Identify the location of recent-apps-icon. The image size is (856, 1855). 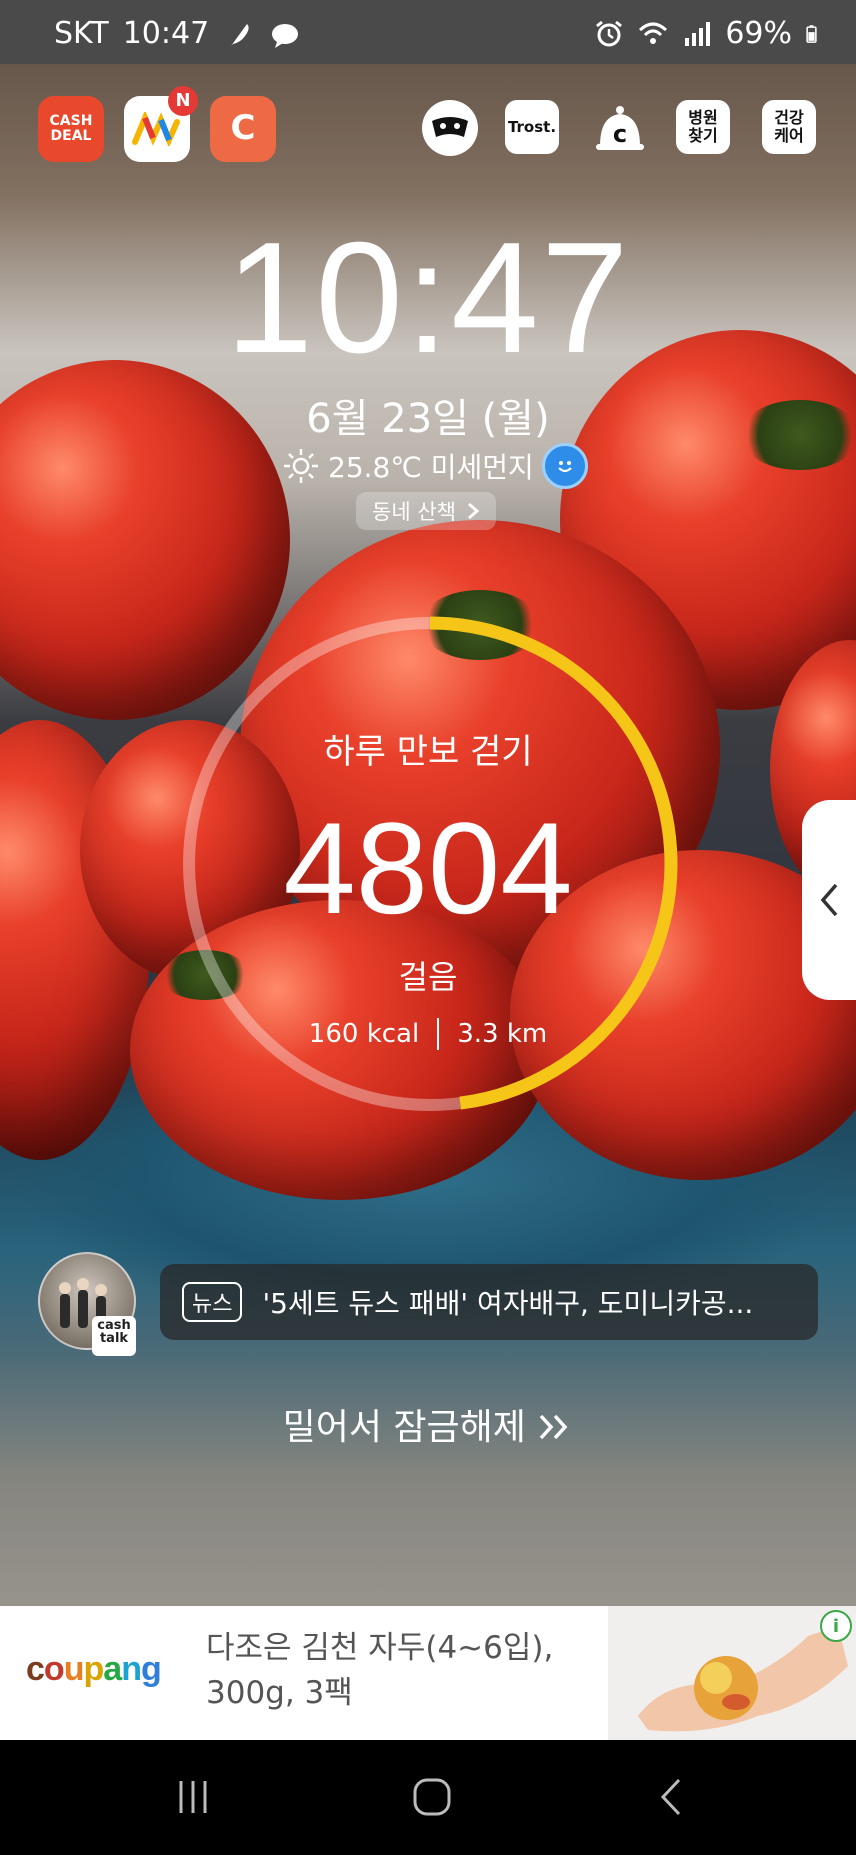
(193, 1797).